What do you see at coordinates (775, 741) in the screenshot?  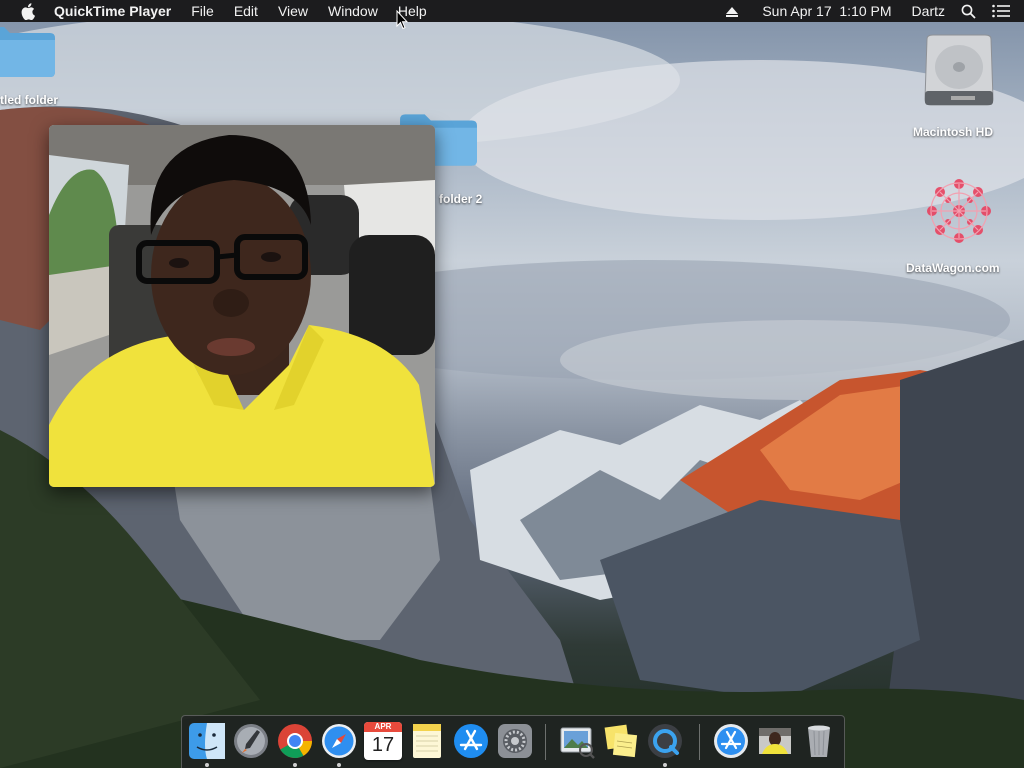 I see `photo-thumbnail-icon` at bounding box center [775, 741].